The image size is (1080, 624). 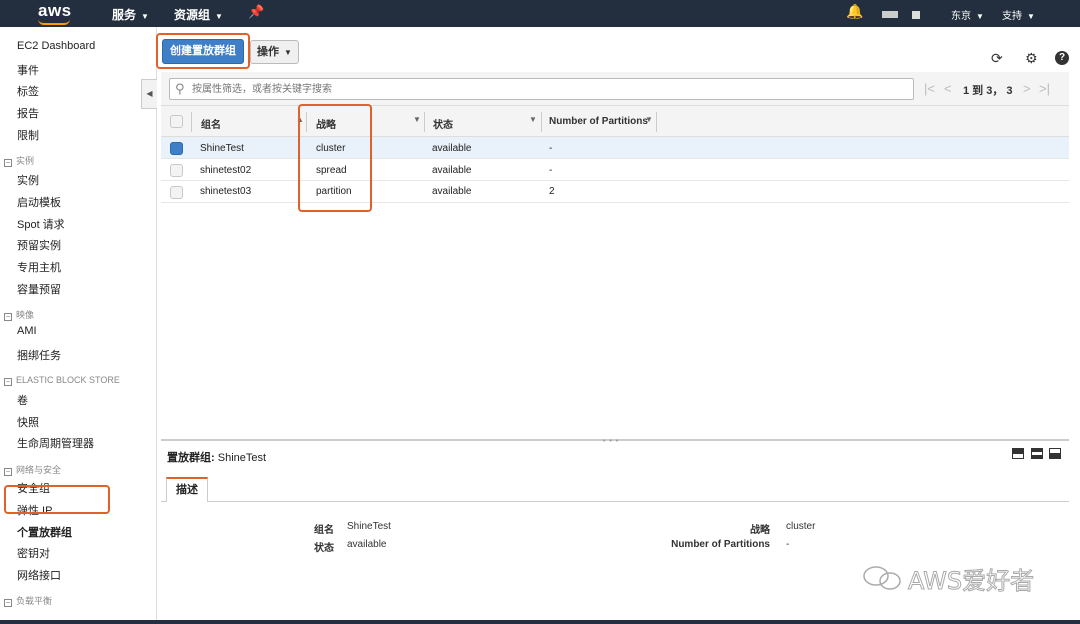 I want to click on detail-partitions-label: Number of Partitions, so click(x=720, y=544).